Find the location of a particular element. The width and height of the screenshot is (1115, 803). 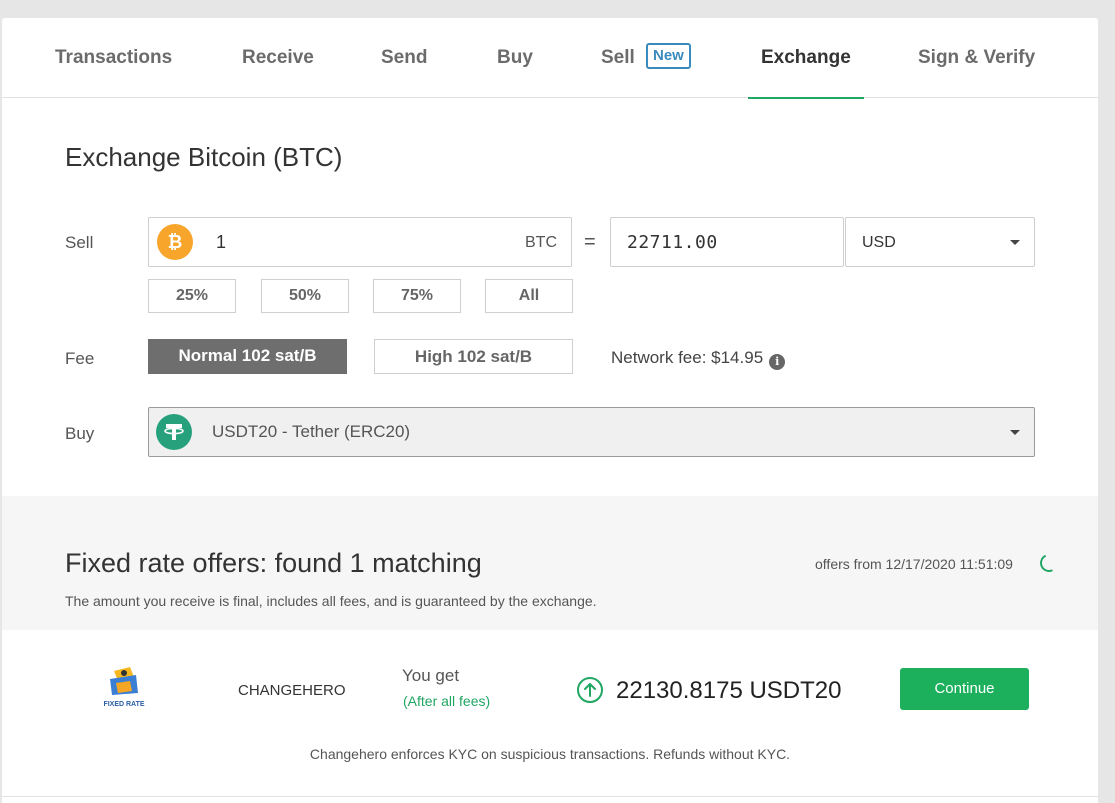

tether-icon is located at coordinates (174, 432).